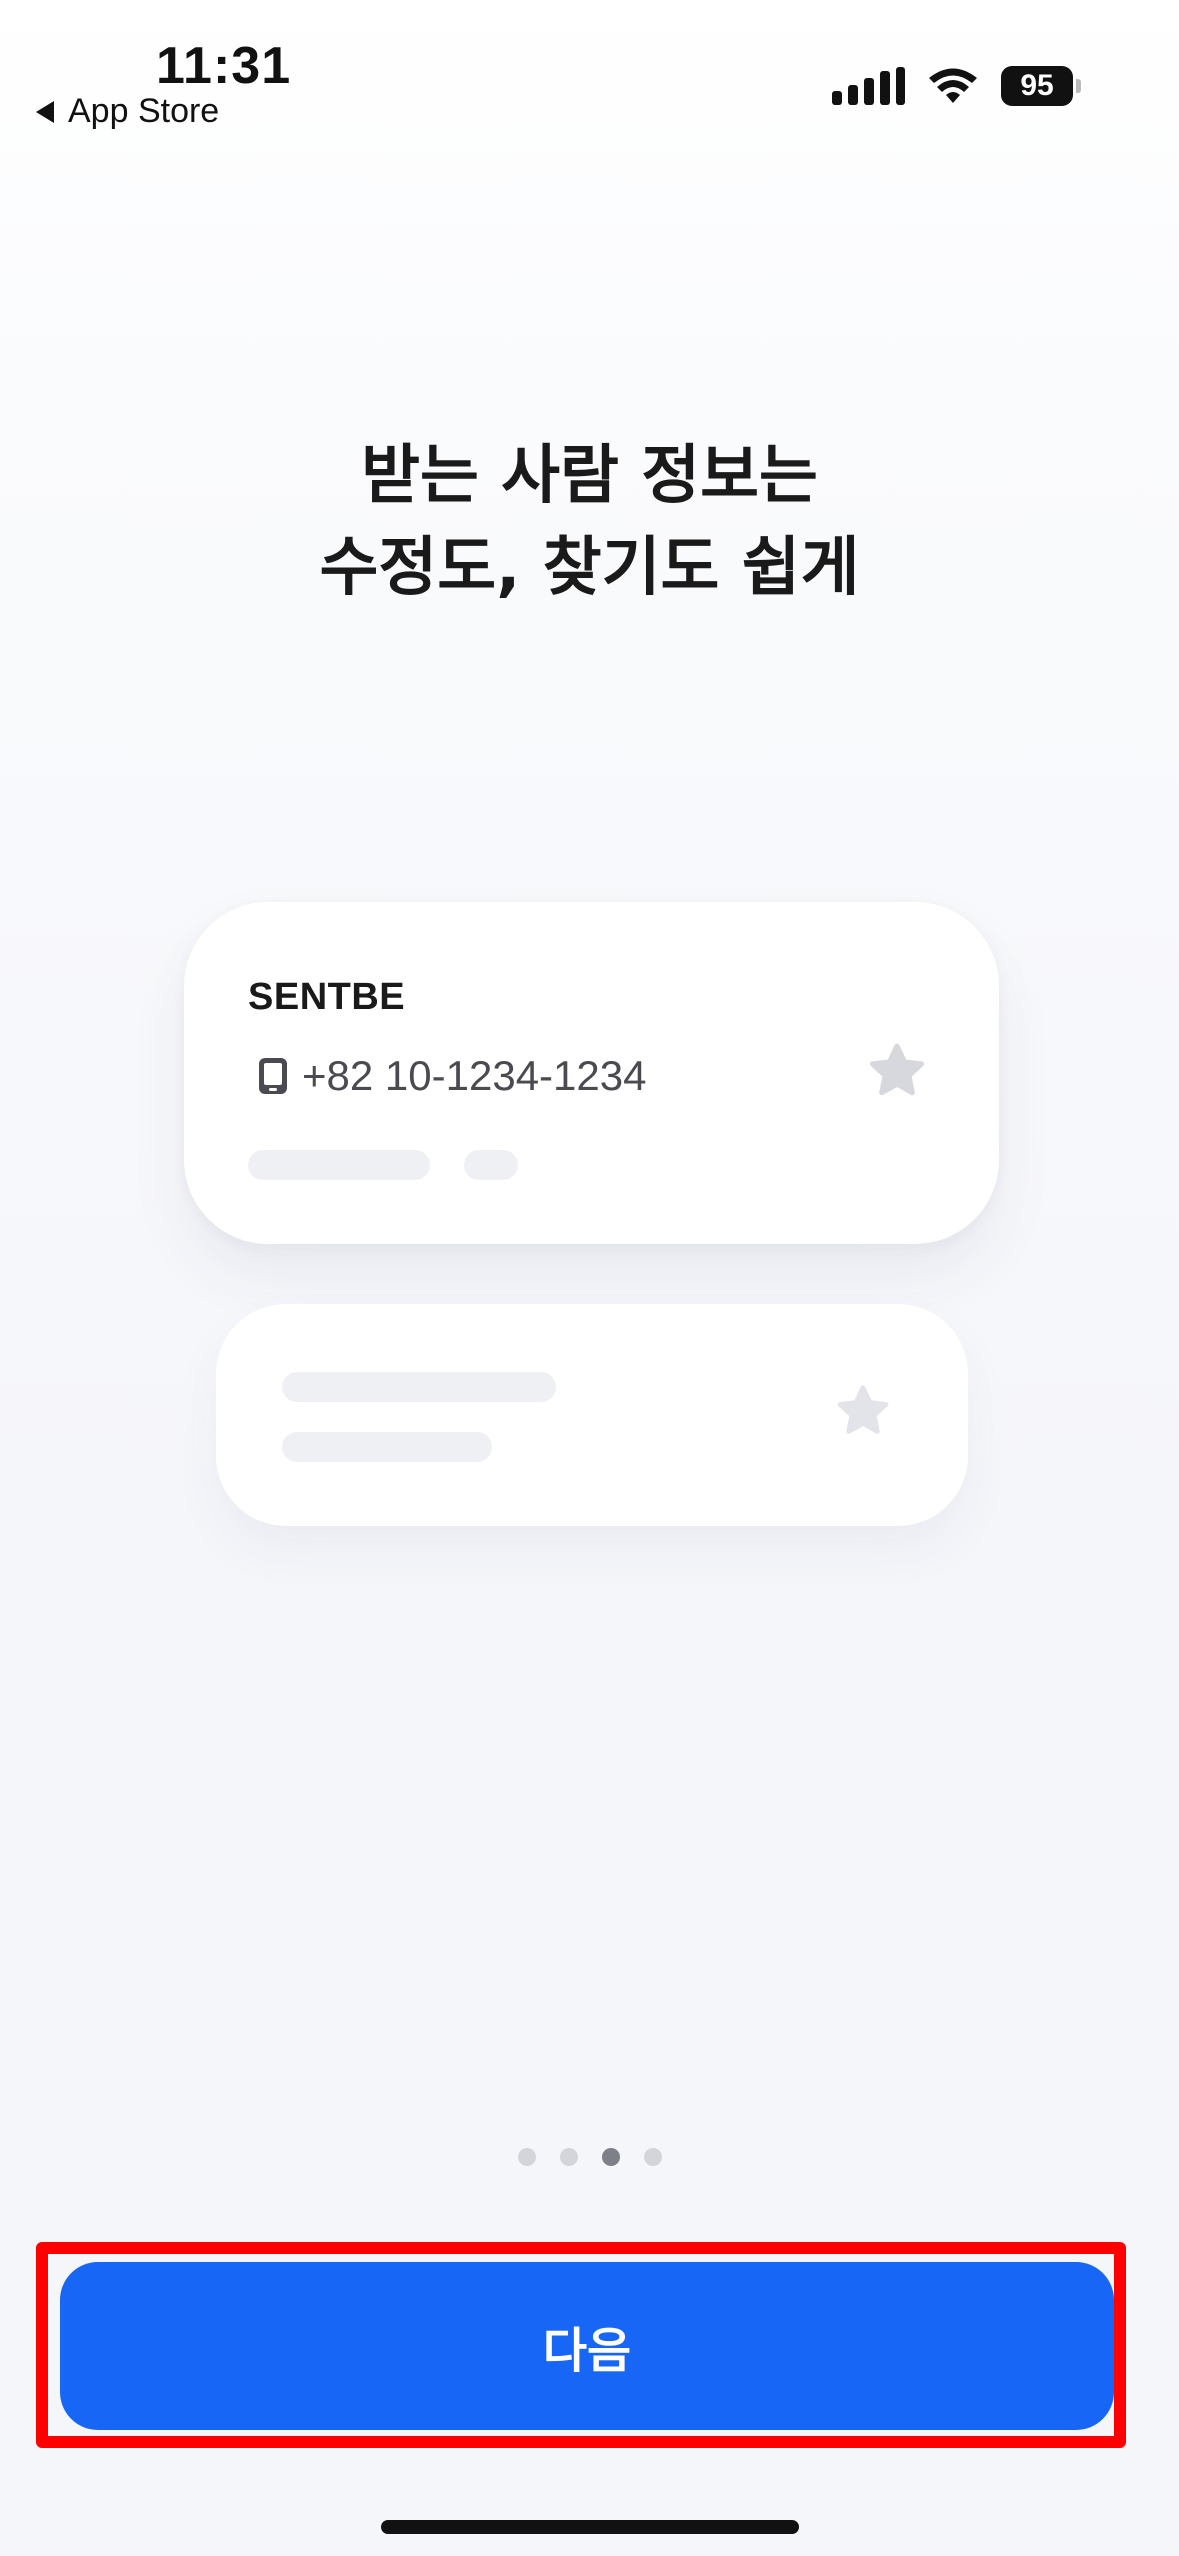  I want to click on back-app-label: App Store, so click(144, 111).